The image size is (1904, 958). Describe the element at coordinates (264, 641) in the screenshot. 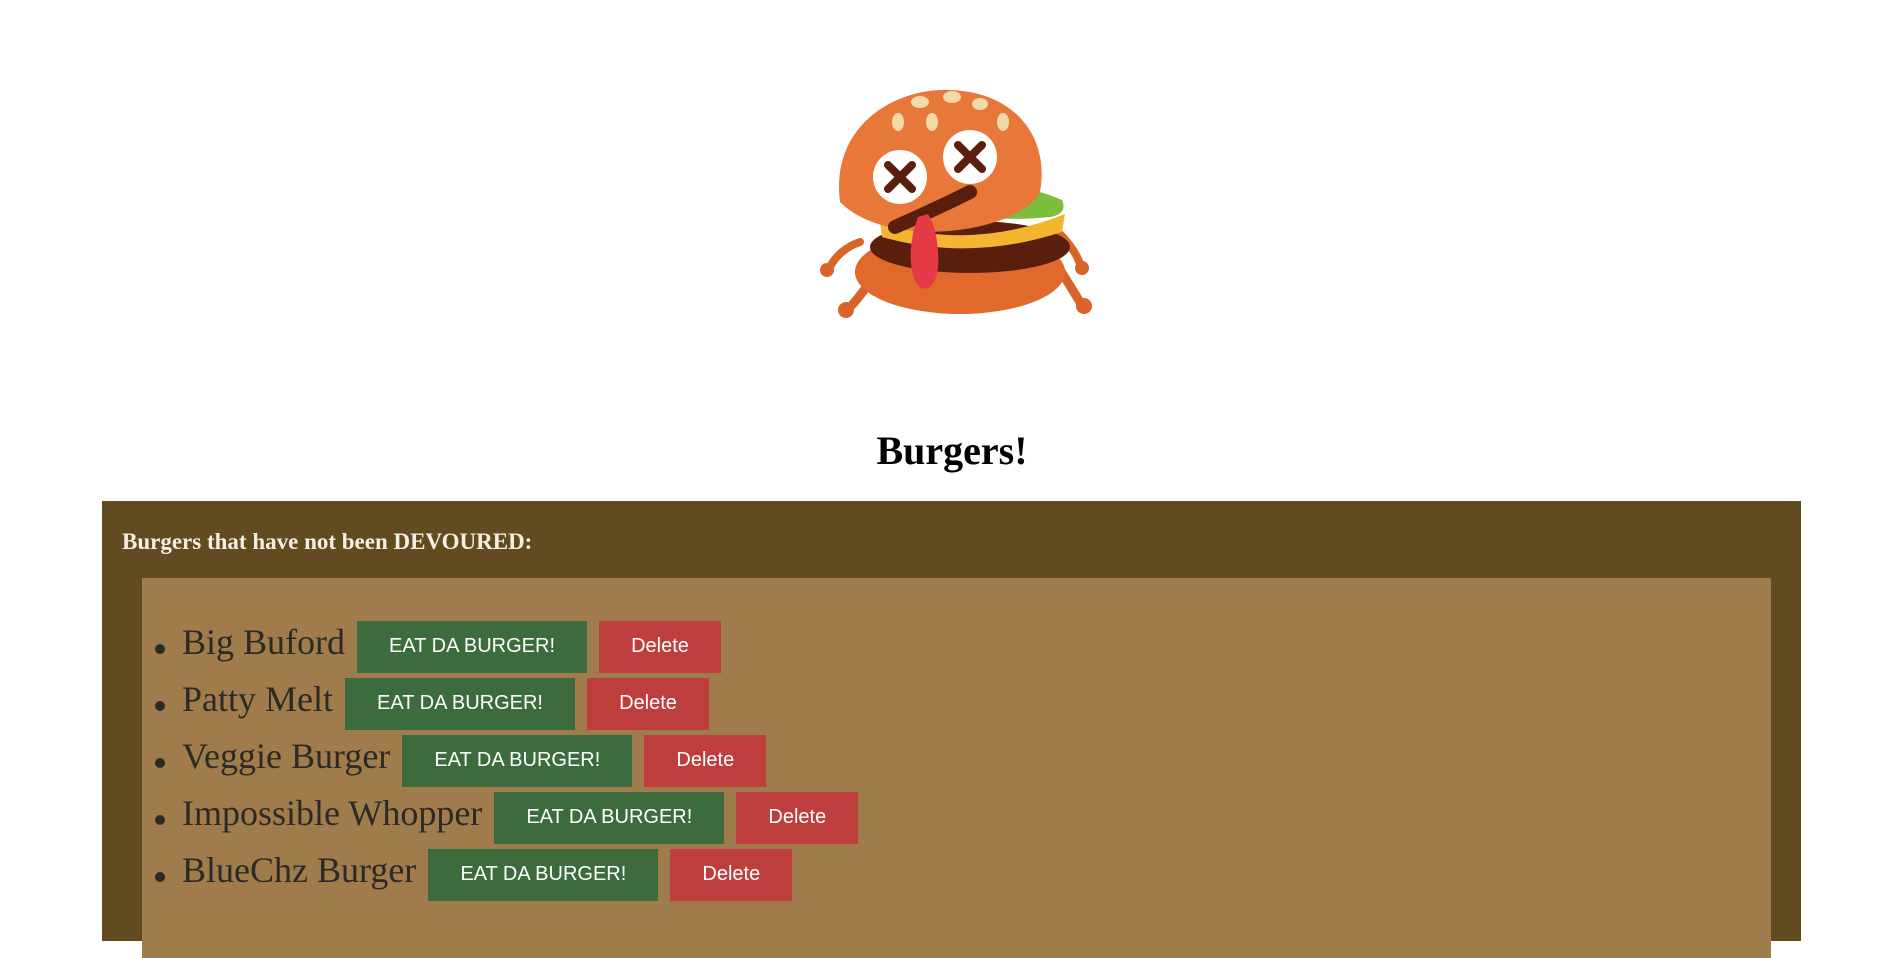

I see `burger-name: Big Buford` at that location.